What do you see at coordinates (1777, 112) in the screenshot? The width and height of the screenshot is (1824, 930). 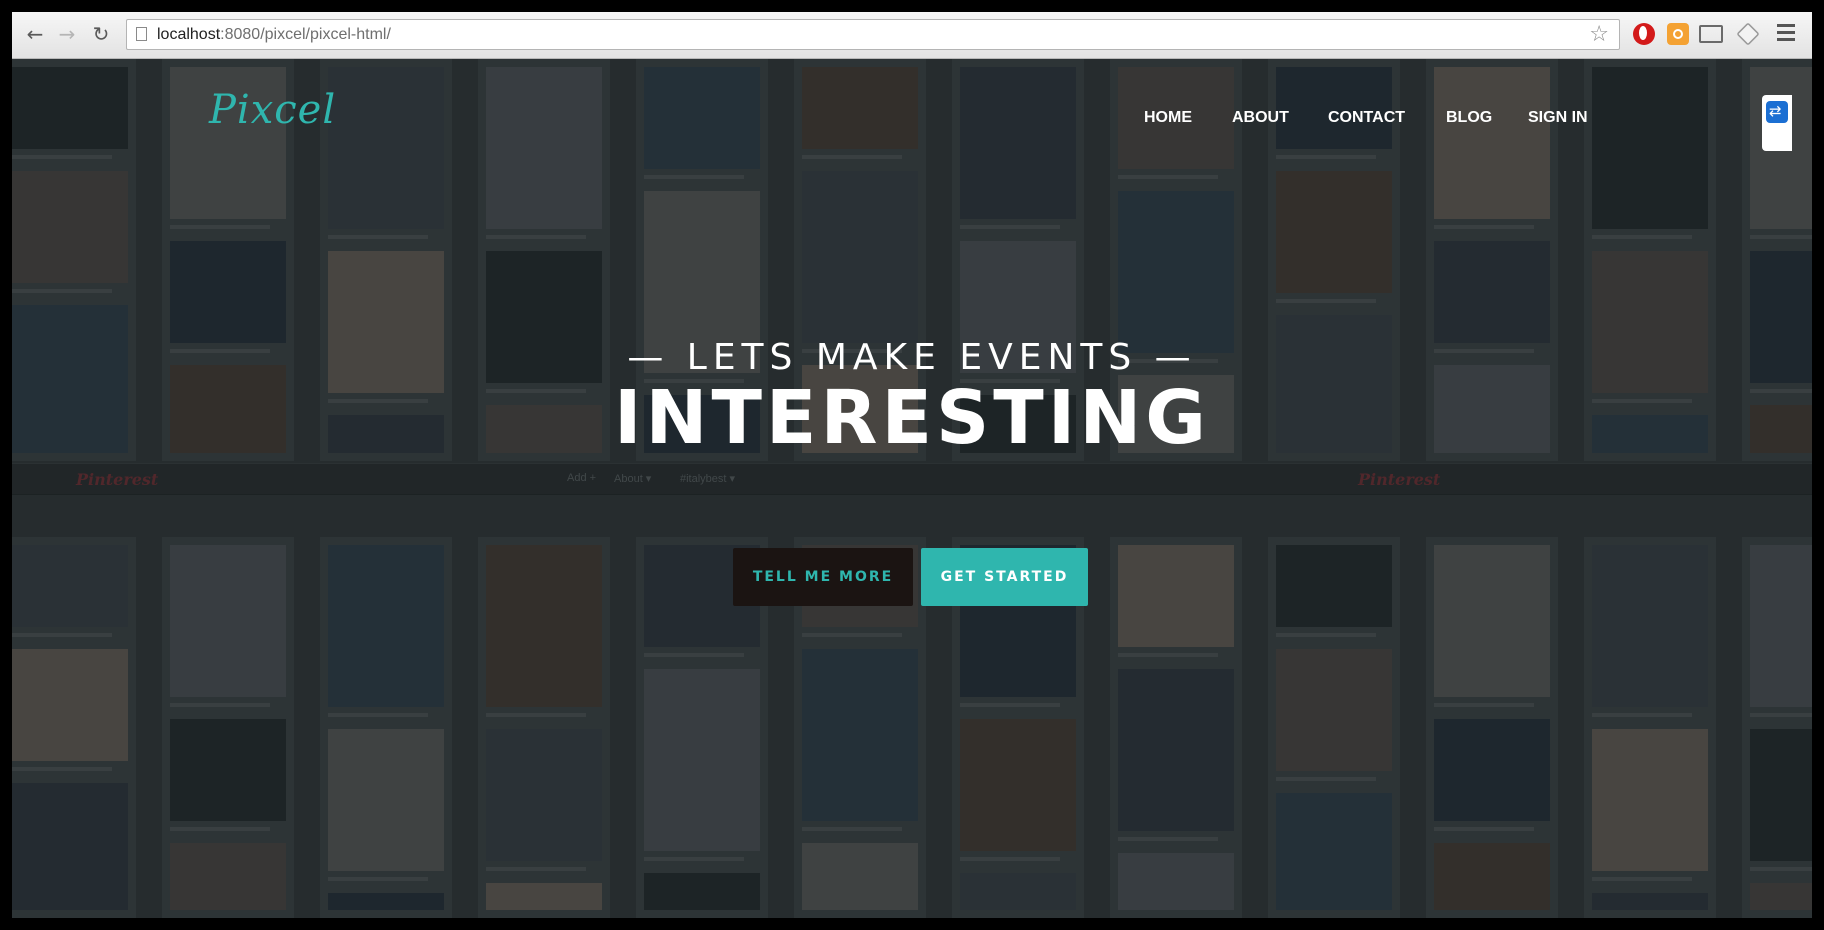 I see `teamviewer-icon` at bounding box center [1777, 112].